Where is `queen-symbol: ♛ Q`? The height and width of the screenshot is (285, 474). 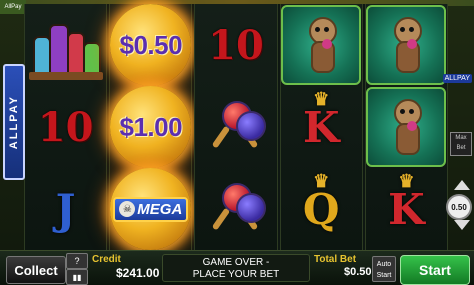
queen-symbol: ♛ Q is located at coordinates (321, 202).